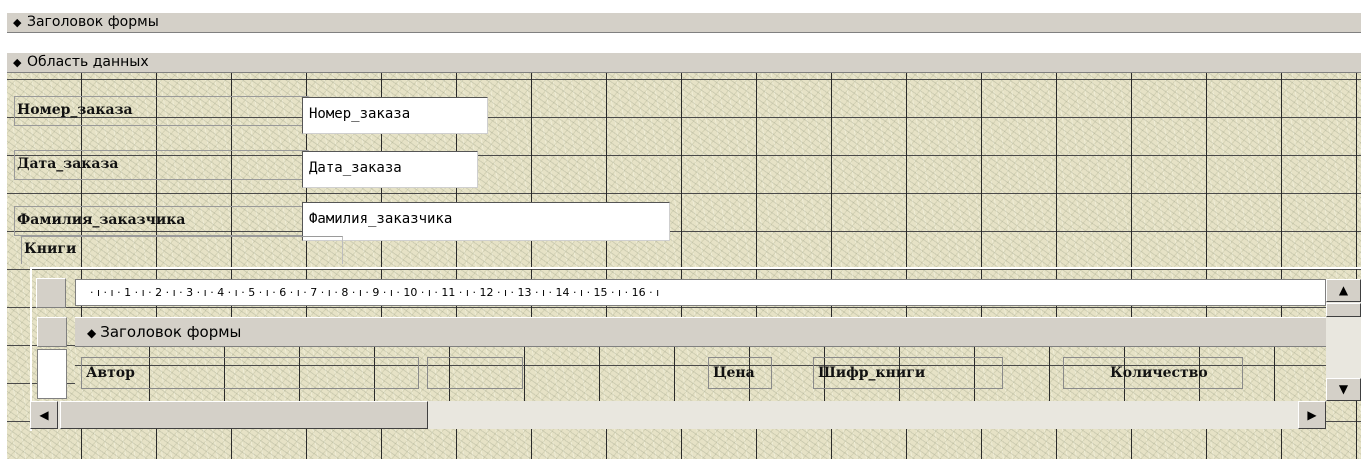 This screenshot has height=459, width=1361. What do you see at coordinates (390, 169) in the screenshot?
I see `order-date-field: Дата_заказа` at bounding box center [390, 169].